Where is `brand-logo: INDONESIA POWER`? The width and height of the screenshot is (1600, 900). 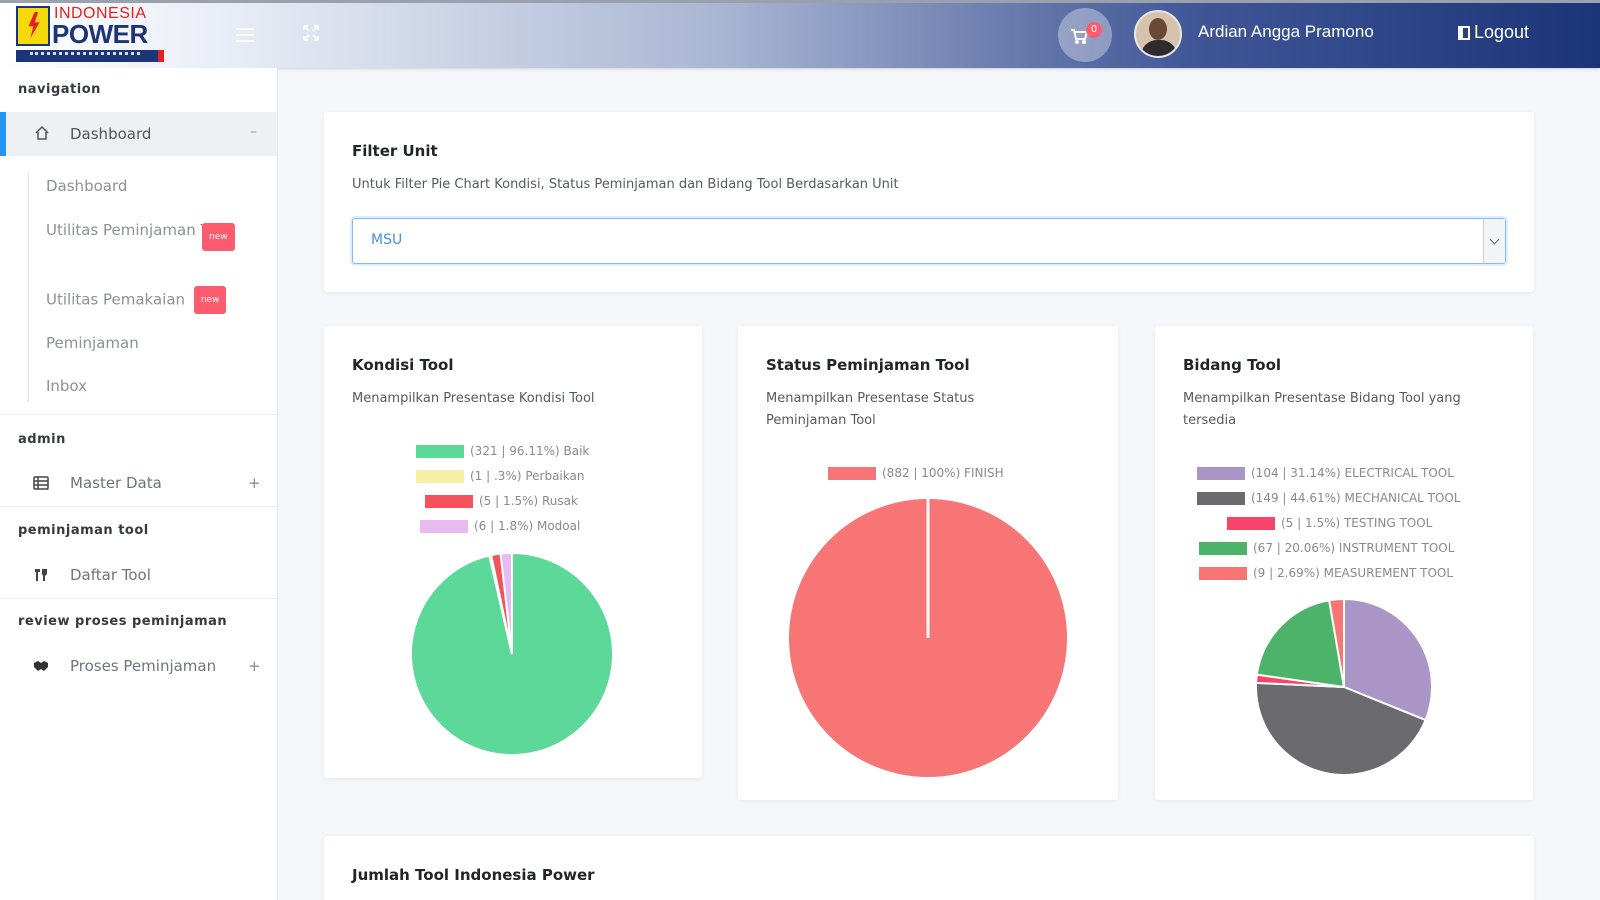
brand-logo: INDONESIA POWER is located at coordinates (91, 34).